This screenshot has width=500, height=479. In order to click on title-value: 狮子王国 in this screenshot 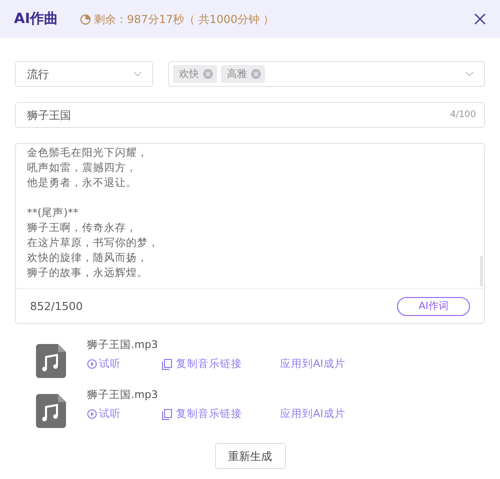, I will do `click(49, 115)`.